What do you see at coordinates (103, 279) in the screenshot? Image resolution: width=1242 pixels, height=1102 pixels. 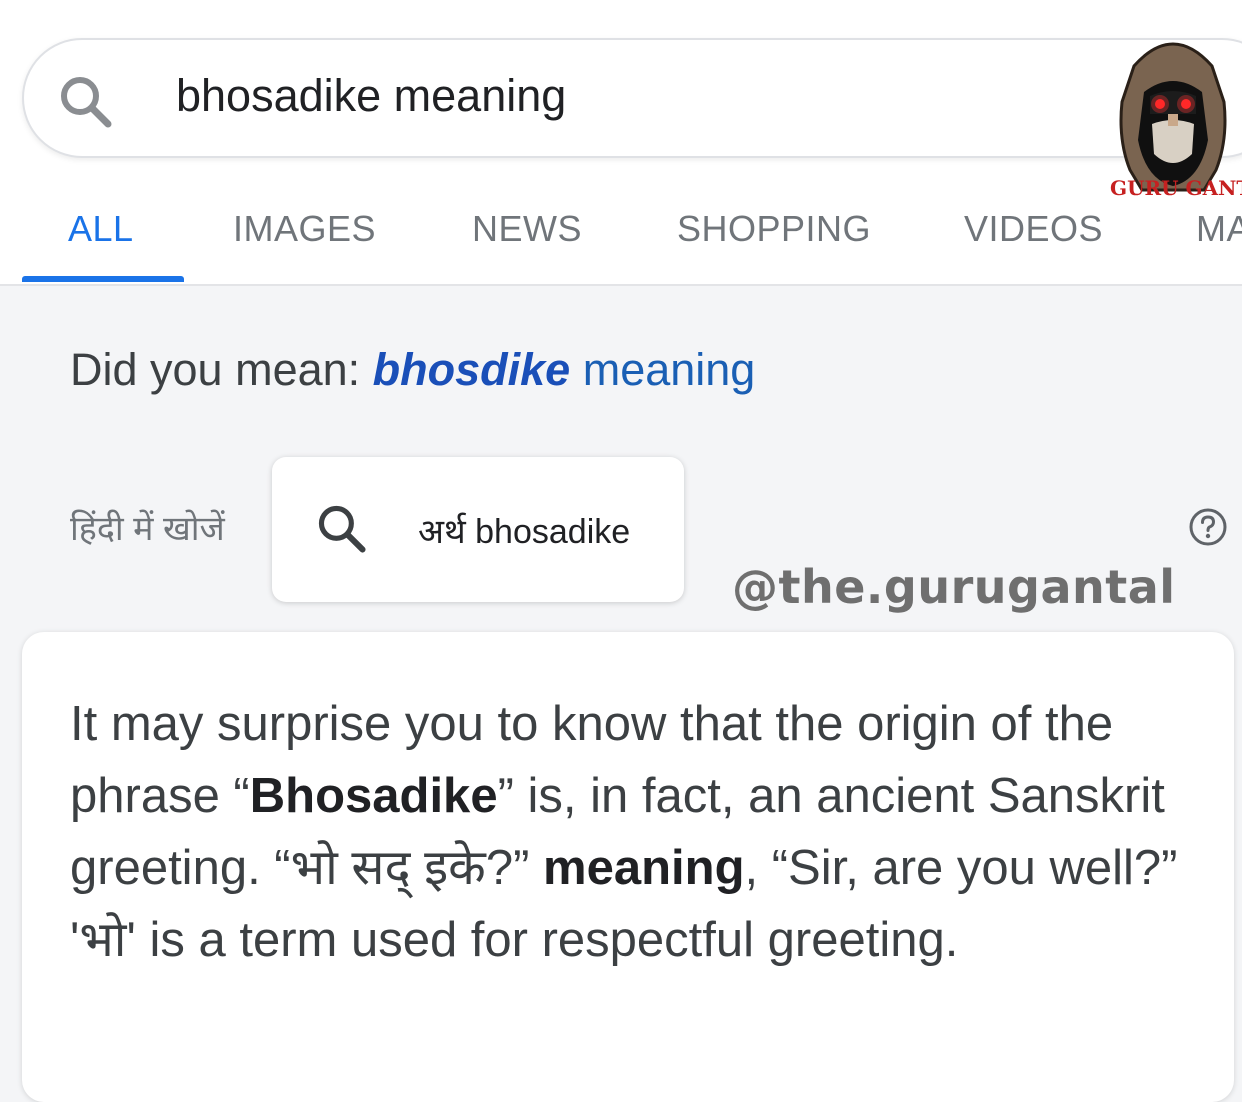 I see `active-tab-indicator` at bounding box center [103, 279].